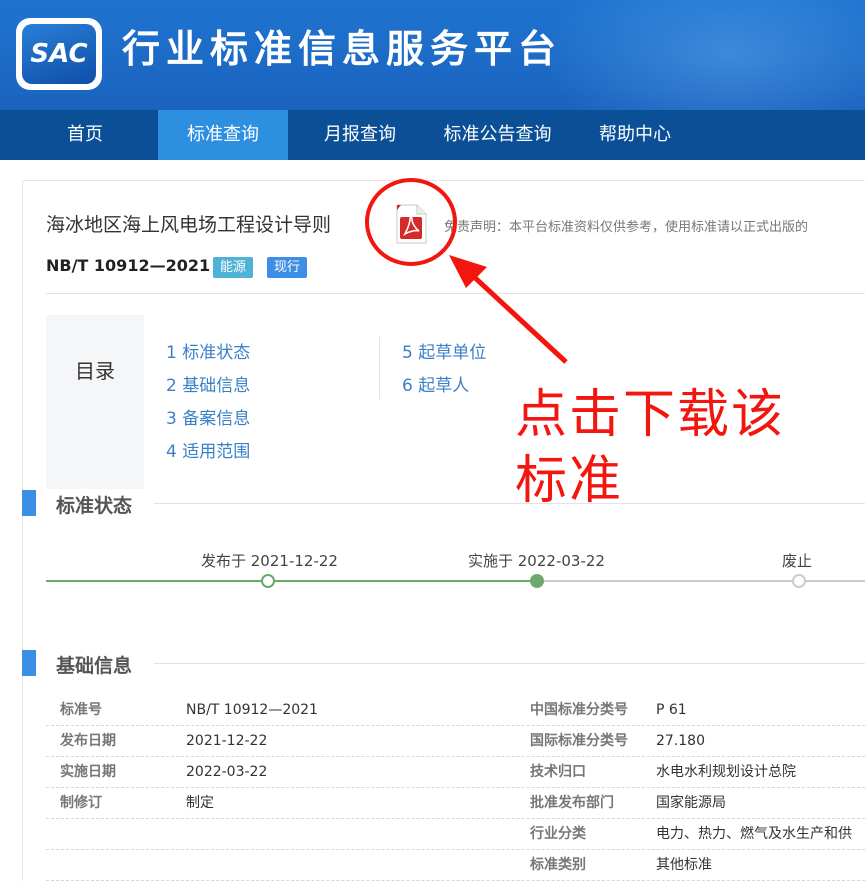 Image resolution: width=865 pixels, height=881 pixels. What do you see at coordinates (444, 350) in the screenshot?
I see `toc-item-drafting-unit: 5 起草单位` at bounding box center [444, 350].